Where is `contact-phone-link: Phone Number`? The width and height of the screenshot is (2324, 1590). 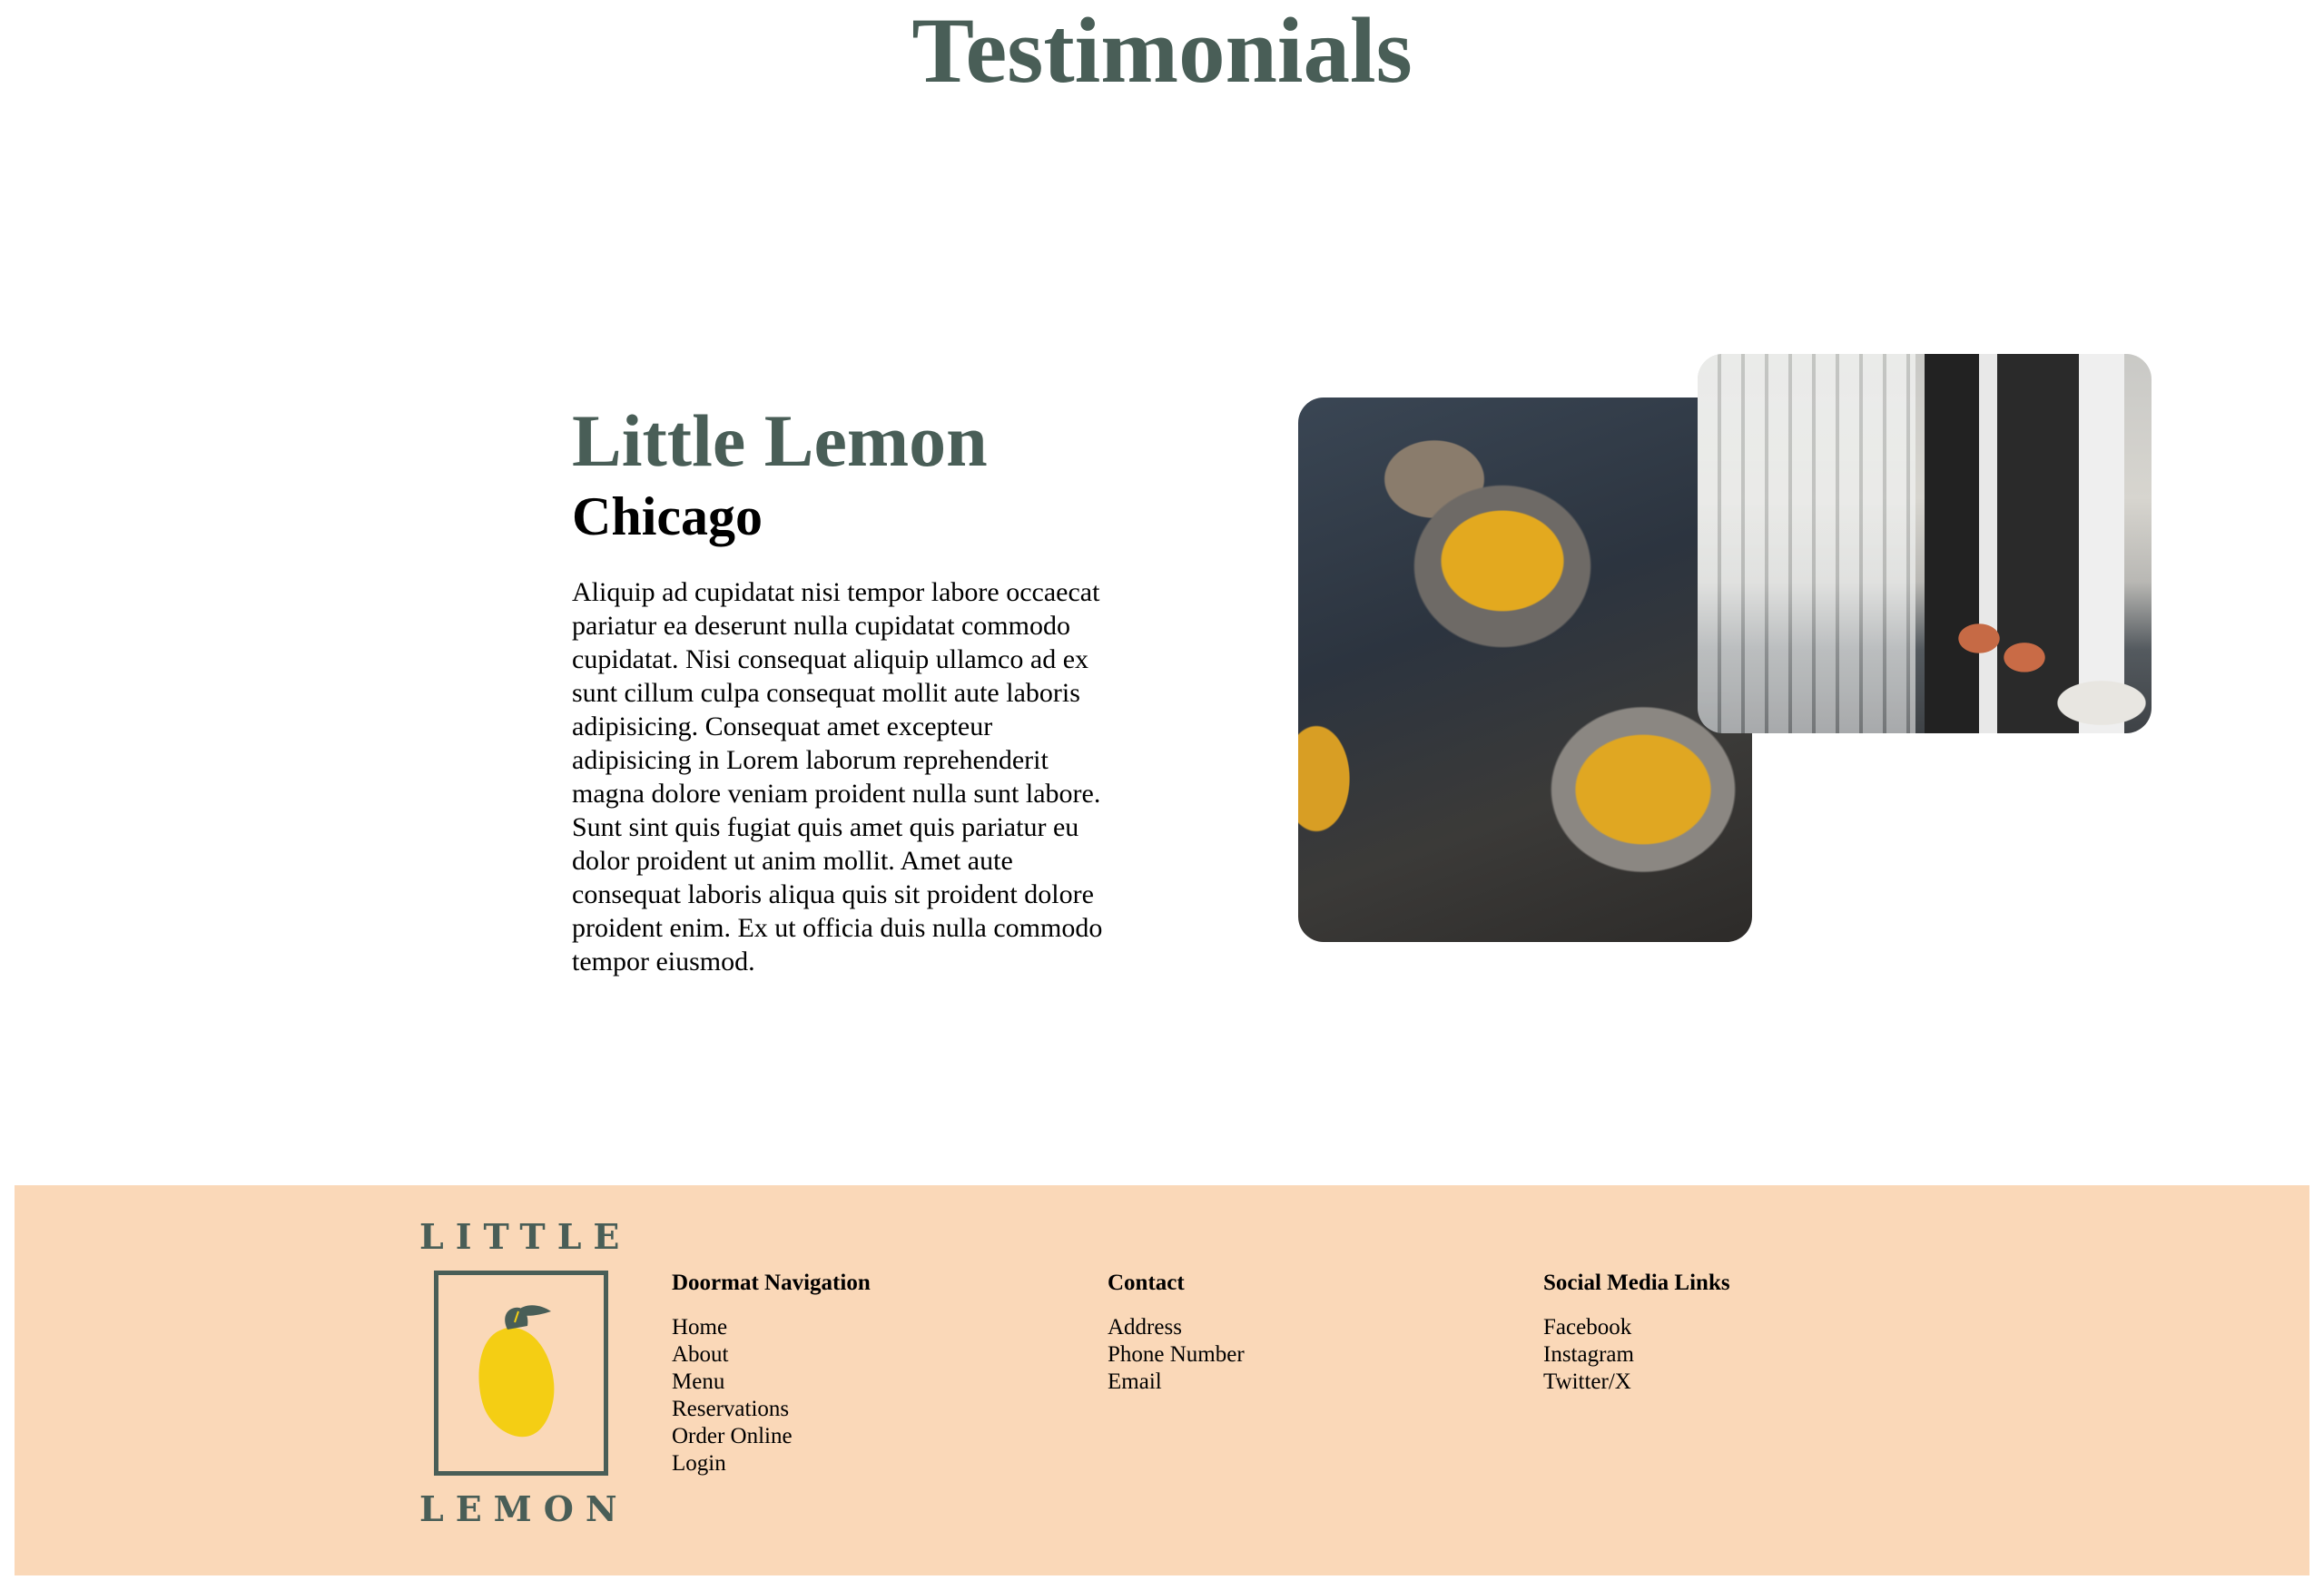 contact-phone-link: Phone Number is located at coordinates (1176, 1355).